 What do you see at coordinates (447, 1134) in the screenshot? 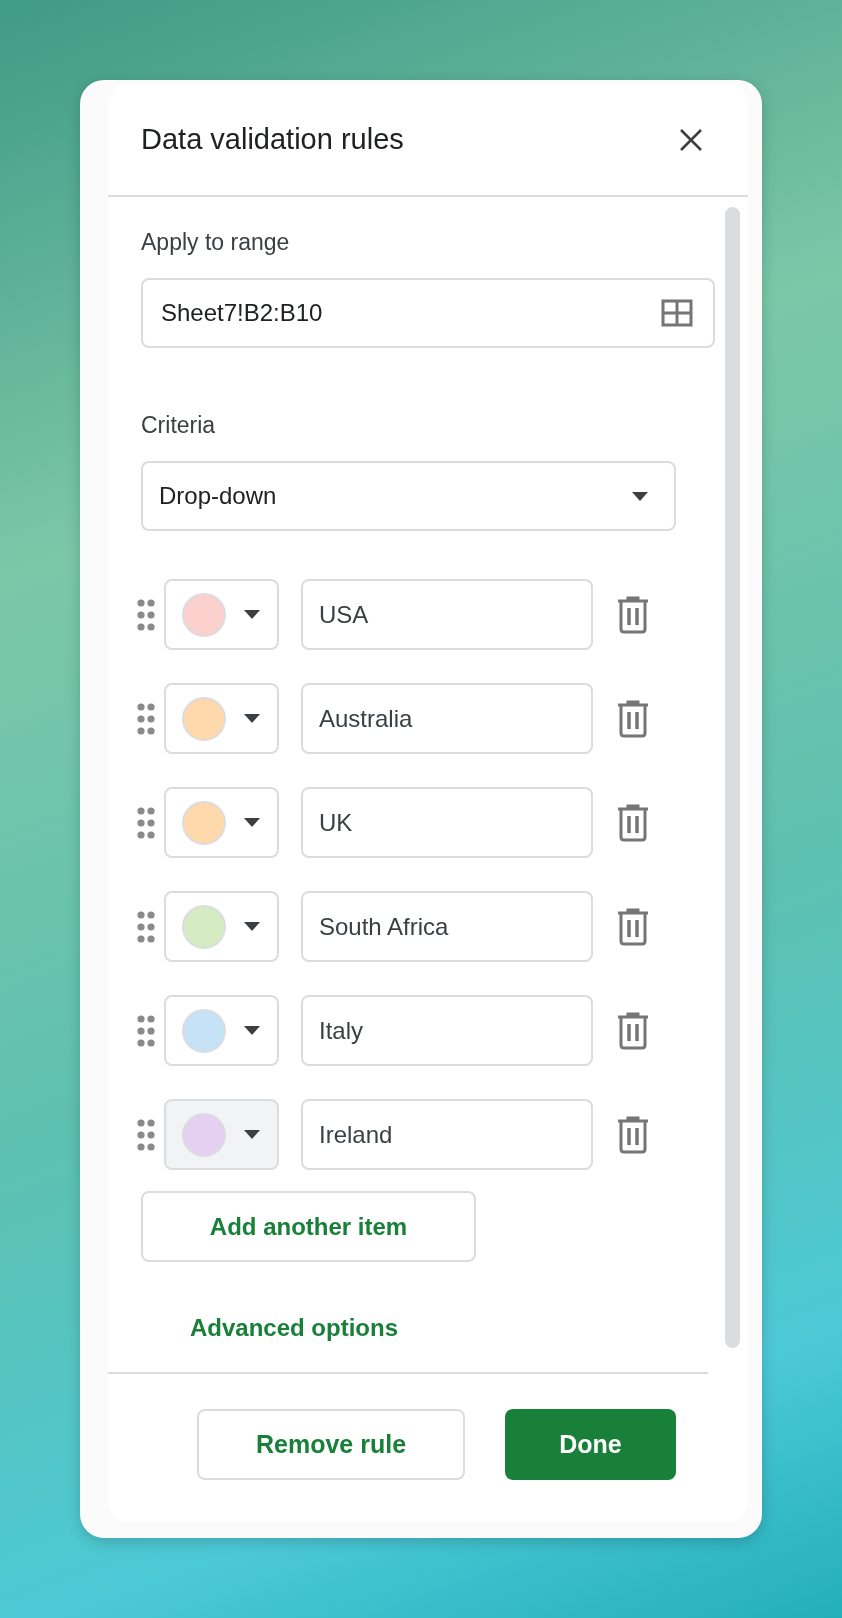
I see `item-field: Ireland` at bounding box center [447, 1134].